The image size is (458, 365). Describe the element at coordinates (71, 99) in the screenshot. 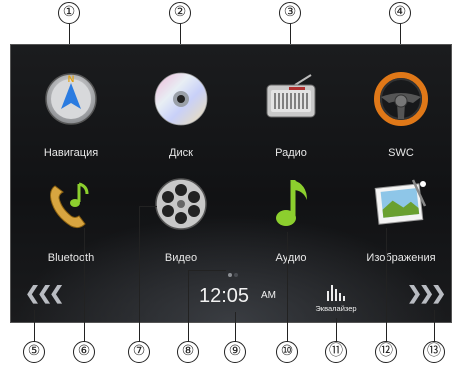

I see `navigation-compass-icon: N` at that location.